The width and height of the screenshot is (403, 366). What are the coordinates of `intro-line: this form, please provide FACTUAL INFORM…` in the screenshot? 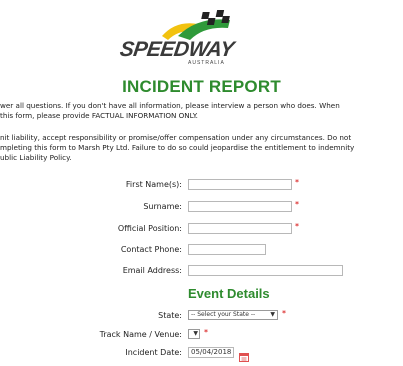 It's located at (99, 115).